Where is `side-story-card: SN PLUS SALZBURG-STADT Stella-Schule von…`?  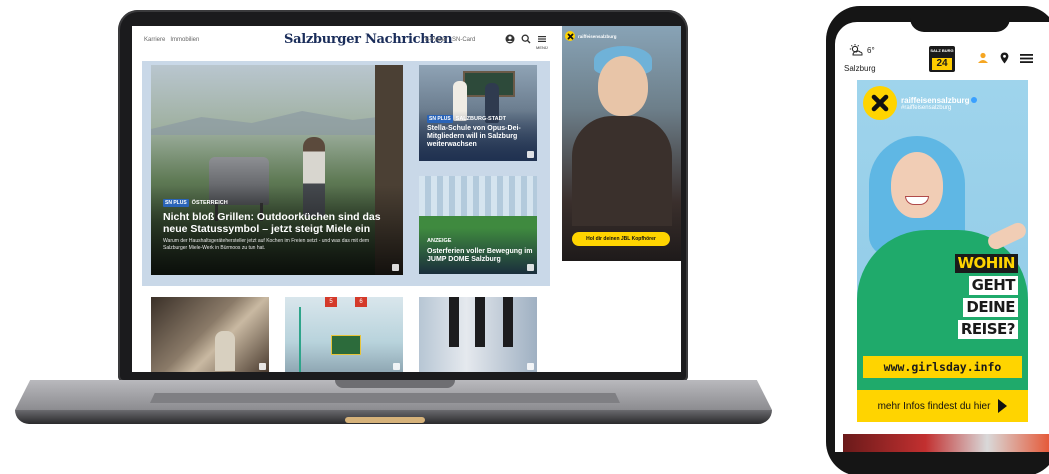 side-story-card: SN PLUS SALZBURG-STADT Stella-Schule von… is located at coordinates (478, 113).